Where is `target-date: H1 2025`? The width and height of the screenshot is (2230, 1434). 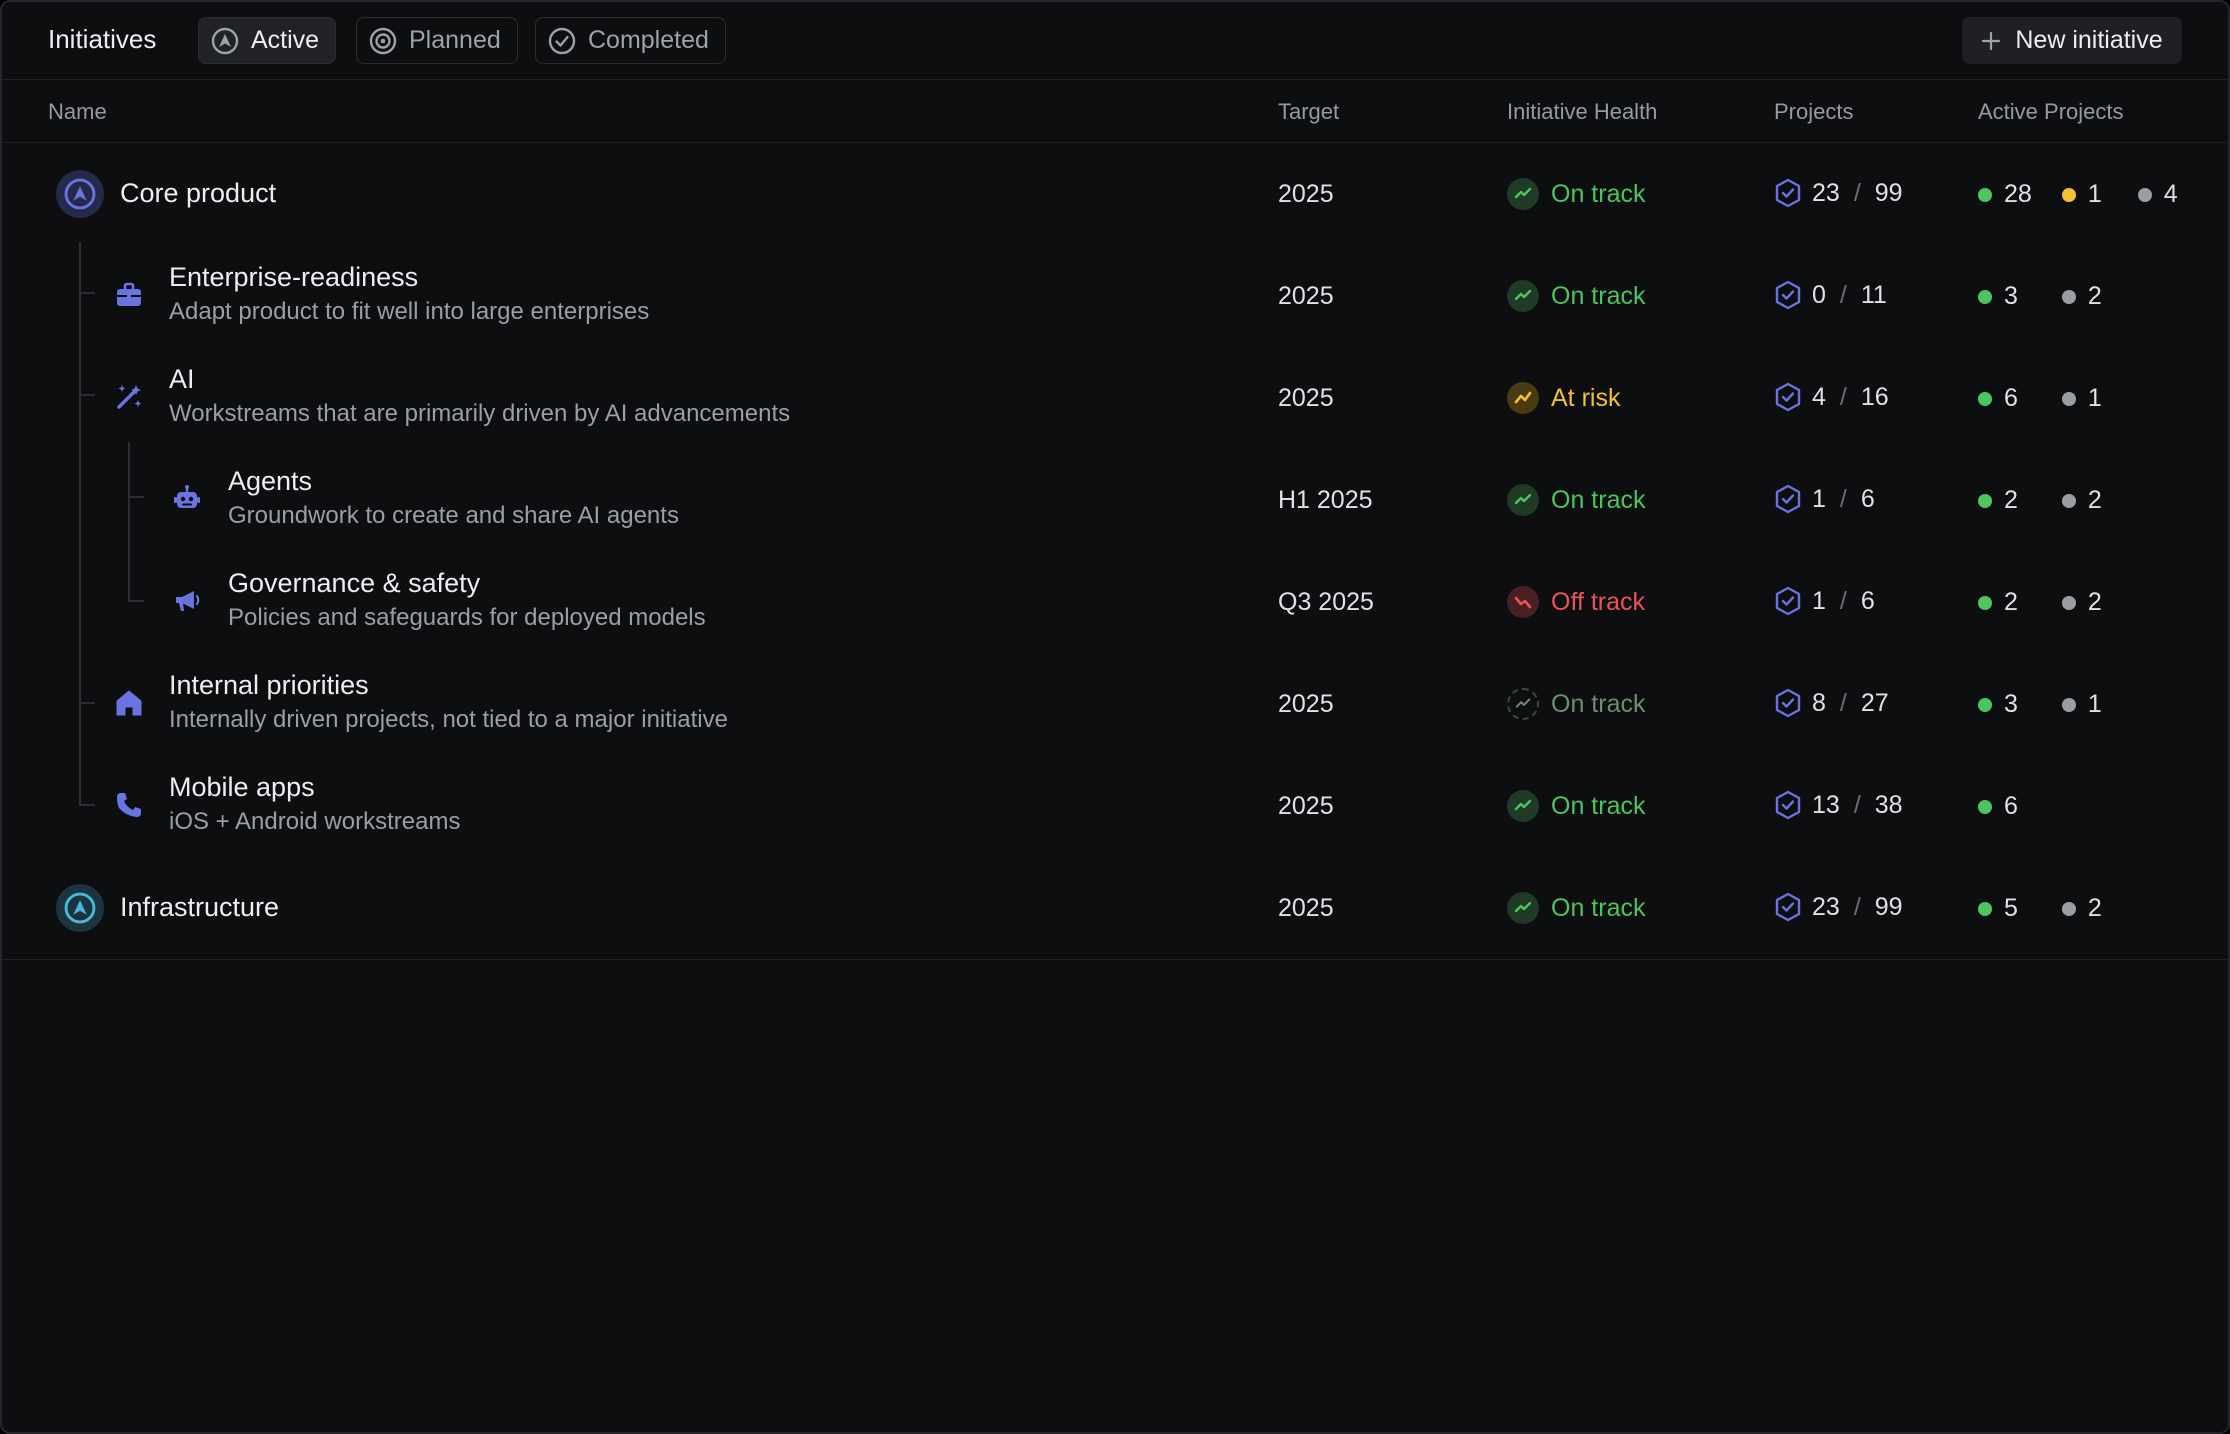 target-date: H1 2025 is located at coordinates (1325, 500).